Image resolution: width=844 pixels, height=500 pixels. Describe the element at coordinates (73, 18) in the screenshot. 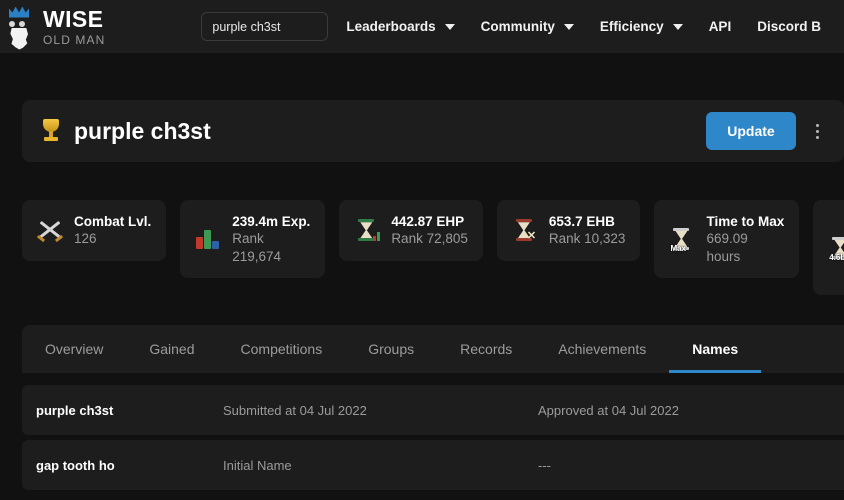

I see `brand-title: WISE` at that location.